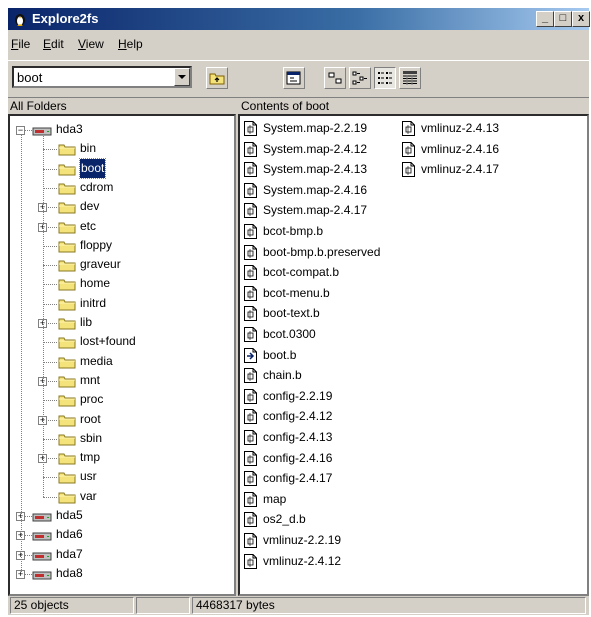  What do you see at coordinates (100, 264) in the screenshot?
I see `tree-node-label: graveur` at bounding box center [100, 264].